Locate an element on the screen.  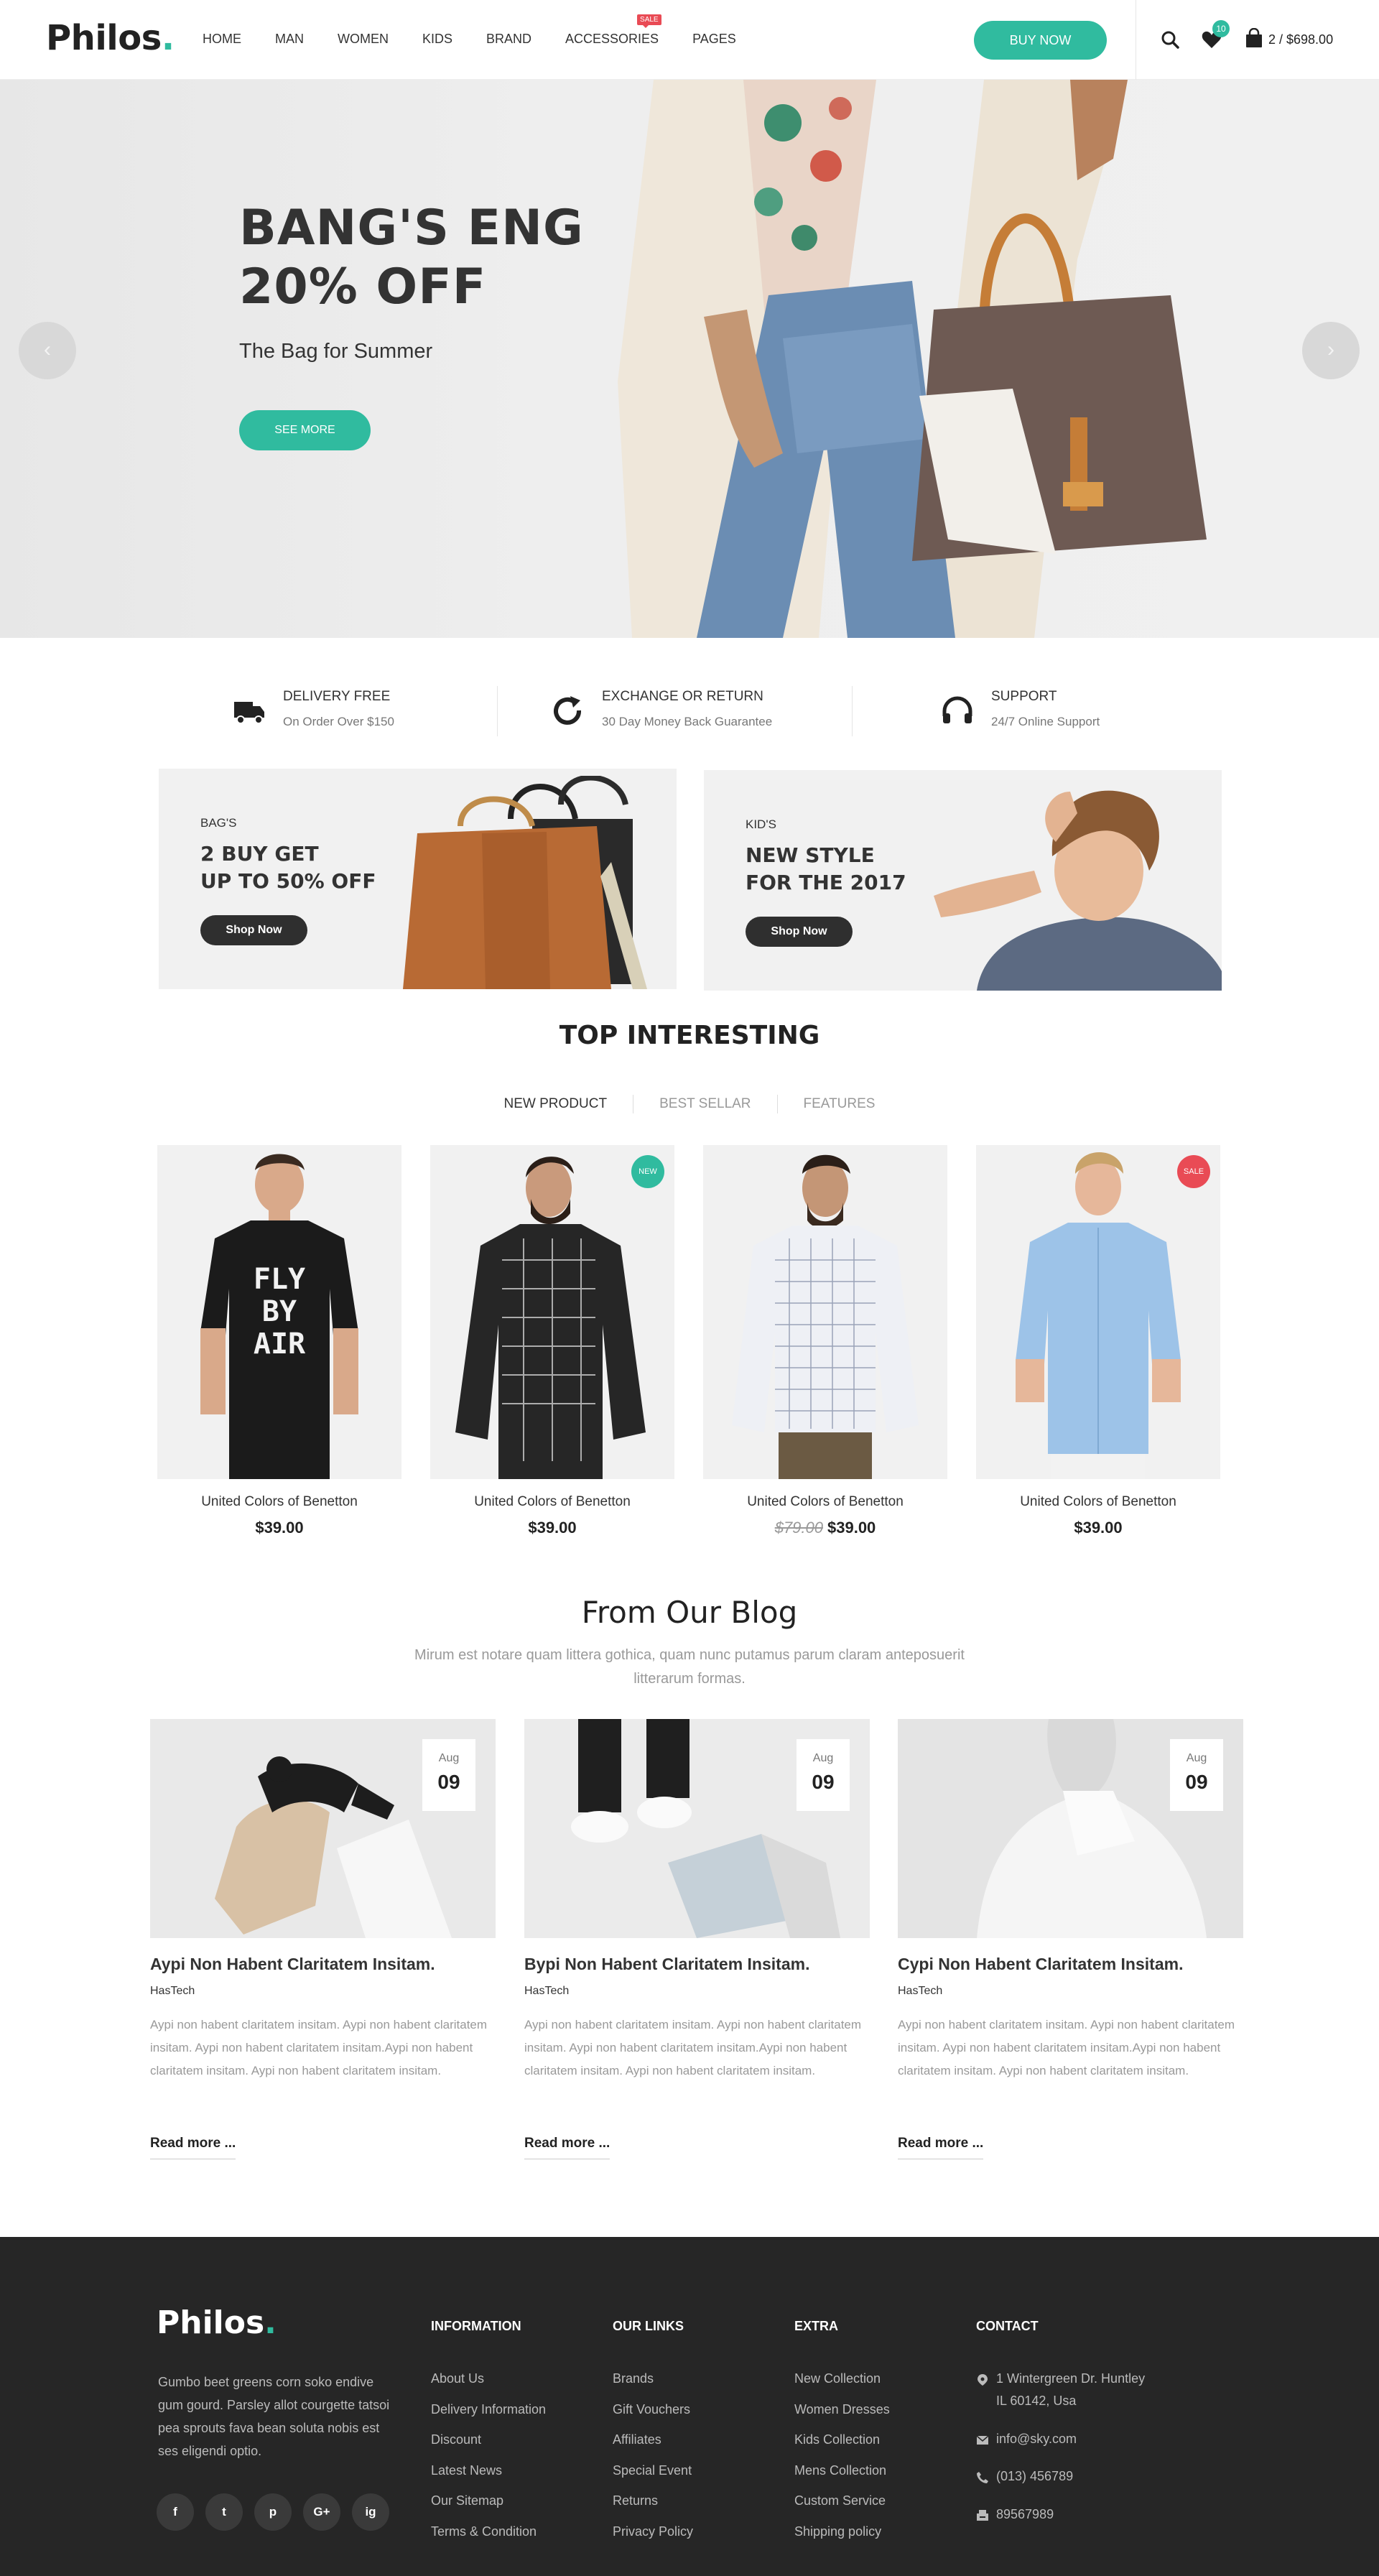
site-logo: Philos. is located at coordinates (110, 38).